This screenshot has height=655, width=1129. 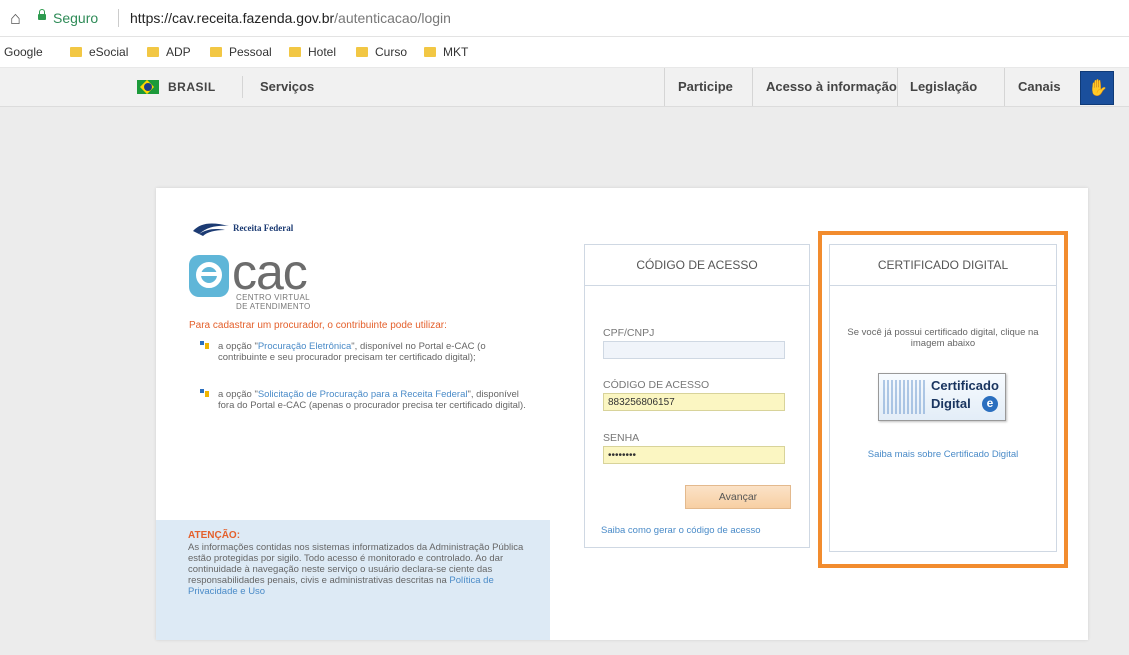 I want to click on ecac-subtitle: CENTRO VIRTUAL DE ATENDIMENTO, so click(x=273, y=302).